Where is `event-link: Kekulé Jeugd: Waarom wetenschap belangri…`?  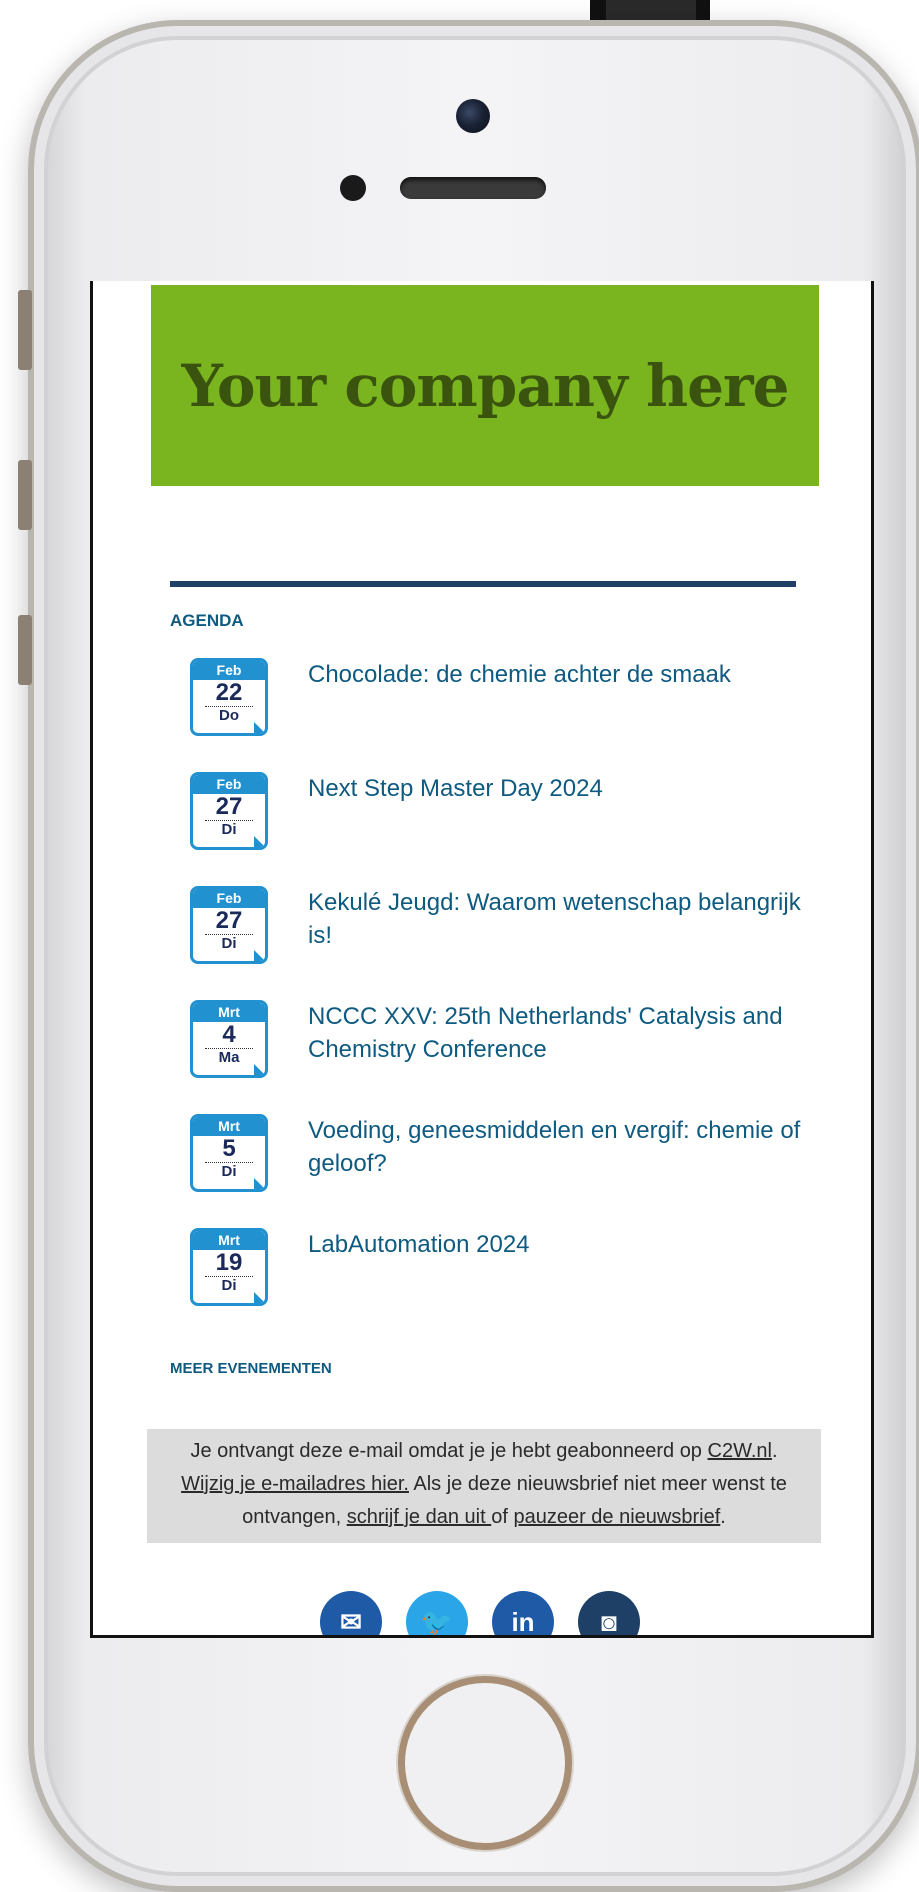
event-link: Kekulé Jeugd: Waarom wetenschap belangri… is located at coordinates (558, 919).